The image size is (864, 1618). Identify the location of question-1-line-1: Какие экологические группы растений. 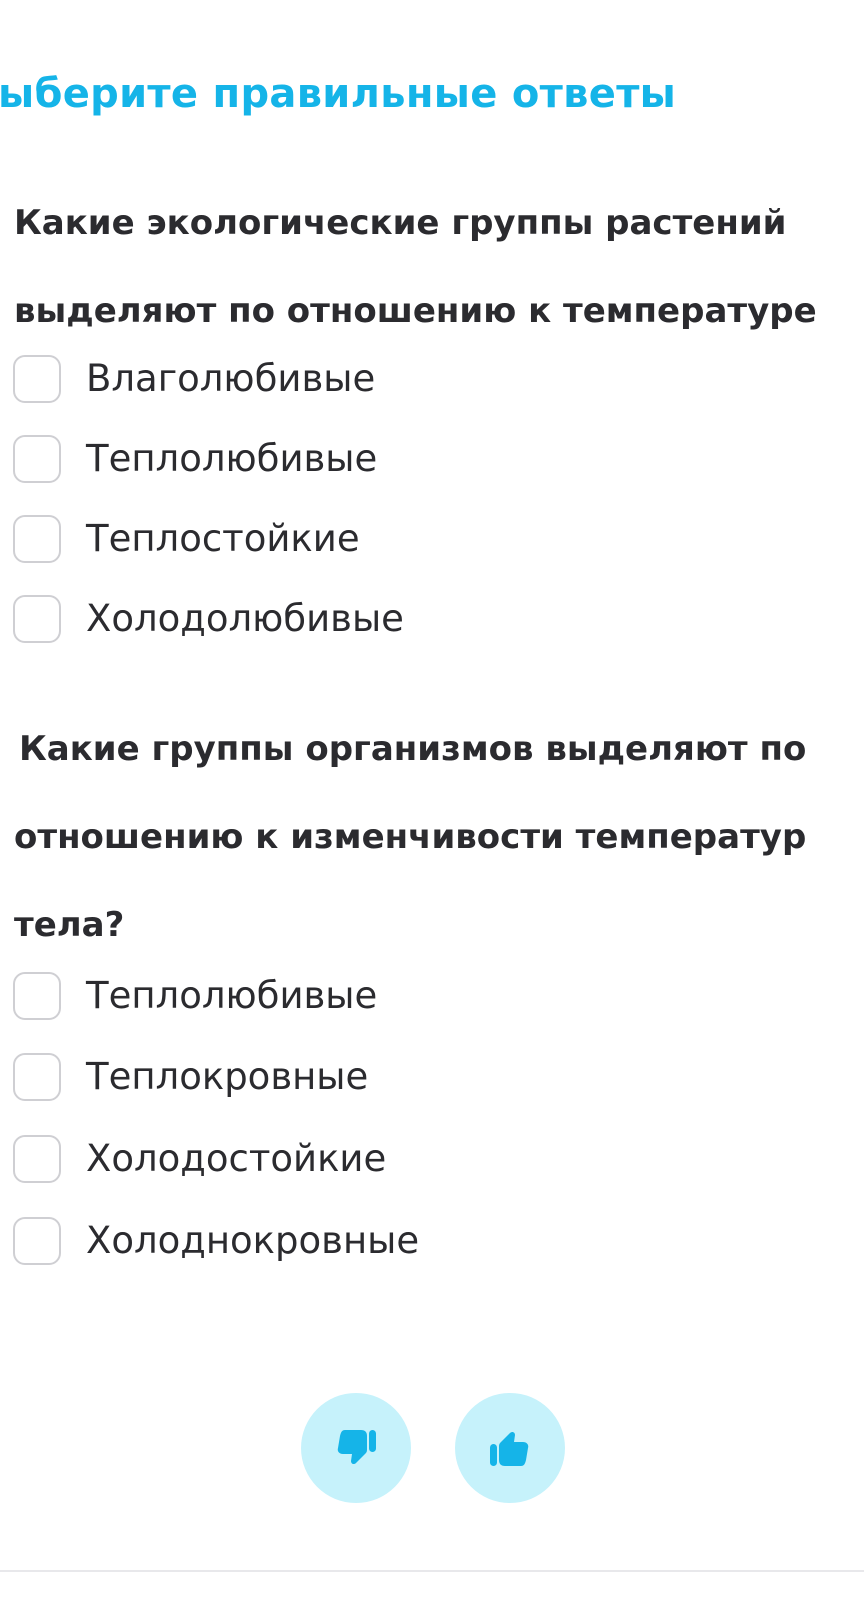
(400, 223).